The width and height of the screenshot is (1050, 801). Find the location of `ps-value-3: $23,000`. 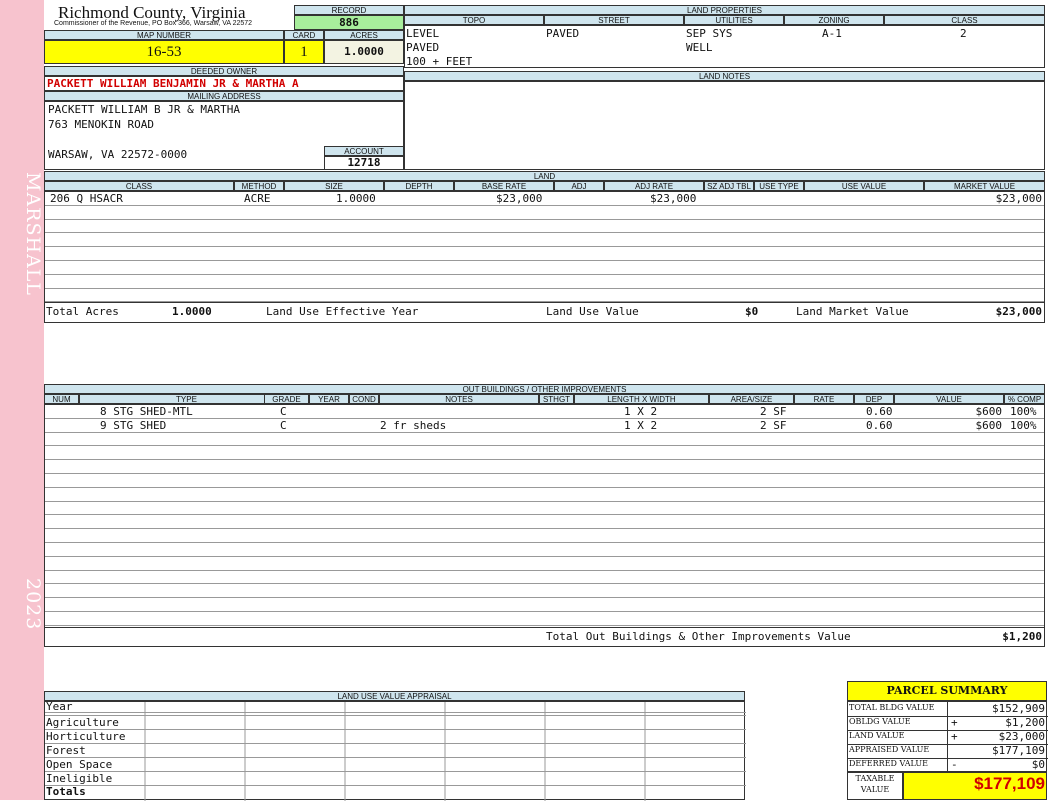

ps-value-3: $23,000 is located at coordinates (1021, 736).